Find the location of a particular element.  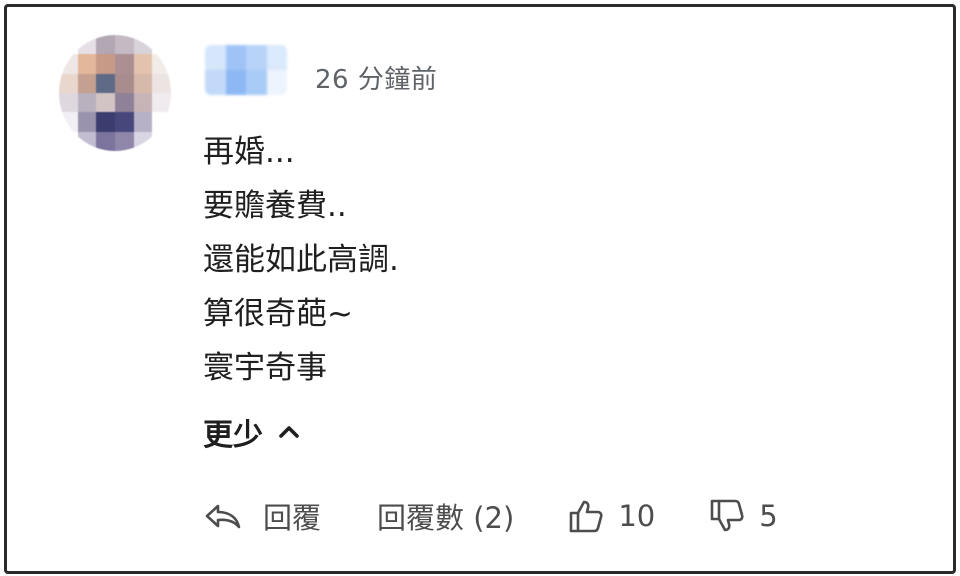

comment-line: 還能如此高調. is located at coordinates (301, 260).